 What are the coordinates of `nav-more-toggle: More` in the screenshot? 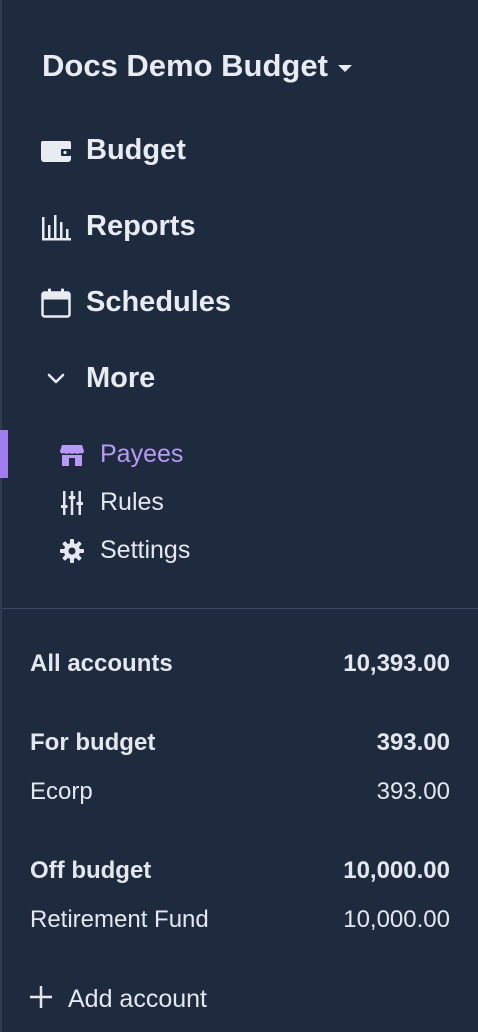 It's located at (97, 378).